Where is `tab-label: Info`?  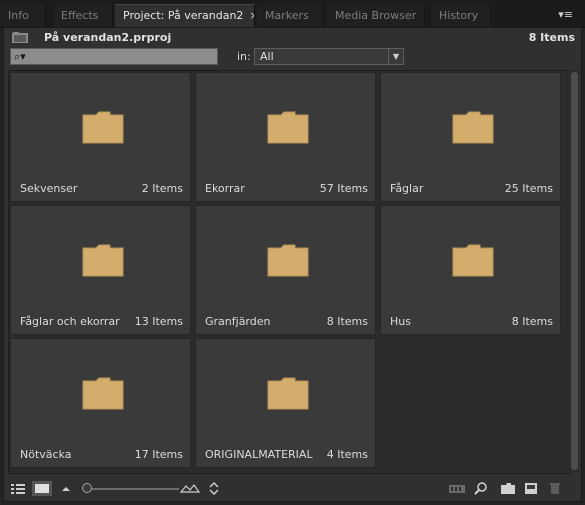 tab-label: Info is located at coordinates (18, 15).